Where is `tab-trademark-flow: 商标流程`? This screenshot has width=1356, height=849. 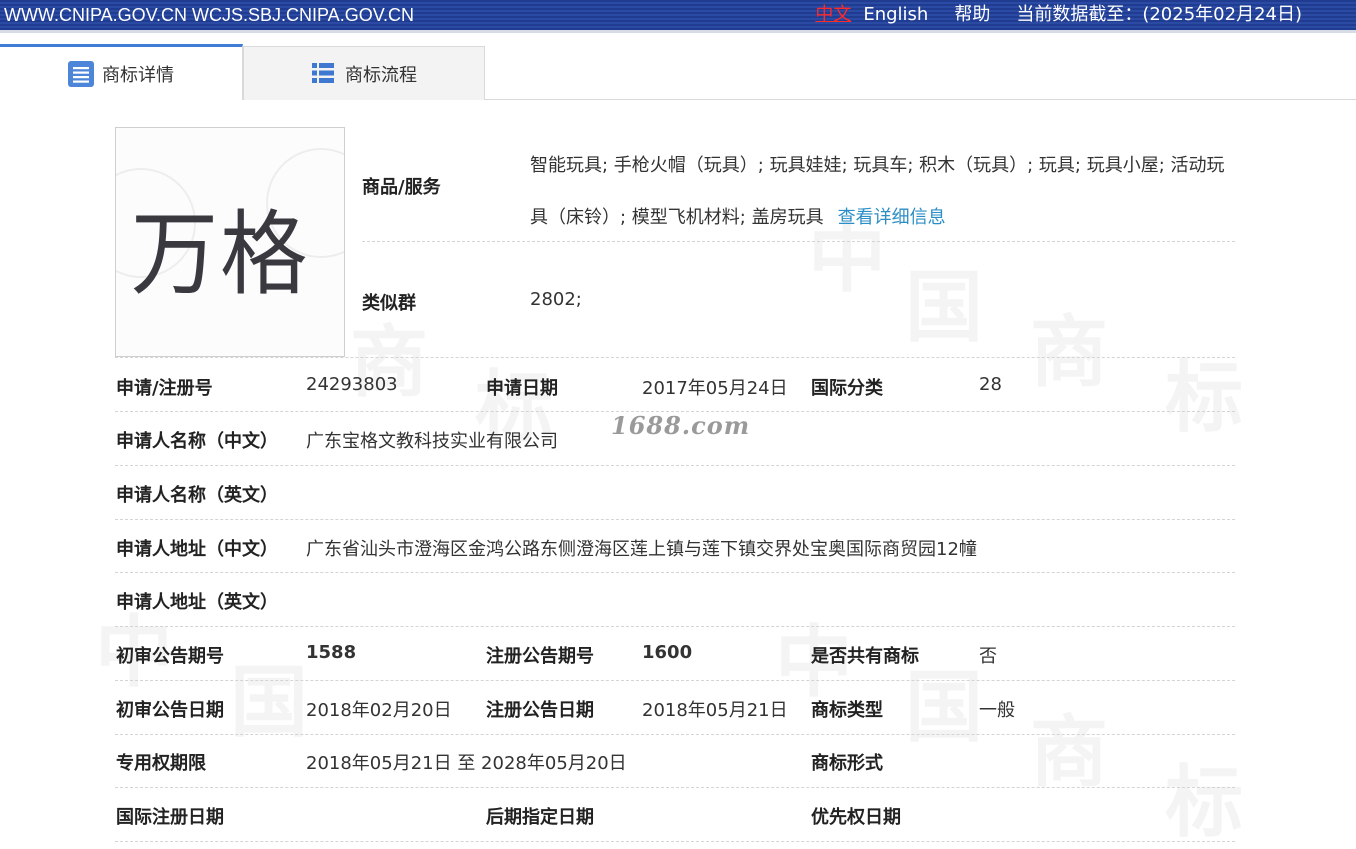 tab-trademark-flow: 商标流程 is located at coordinates (364, 73).